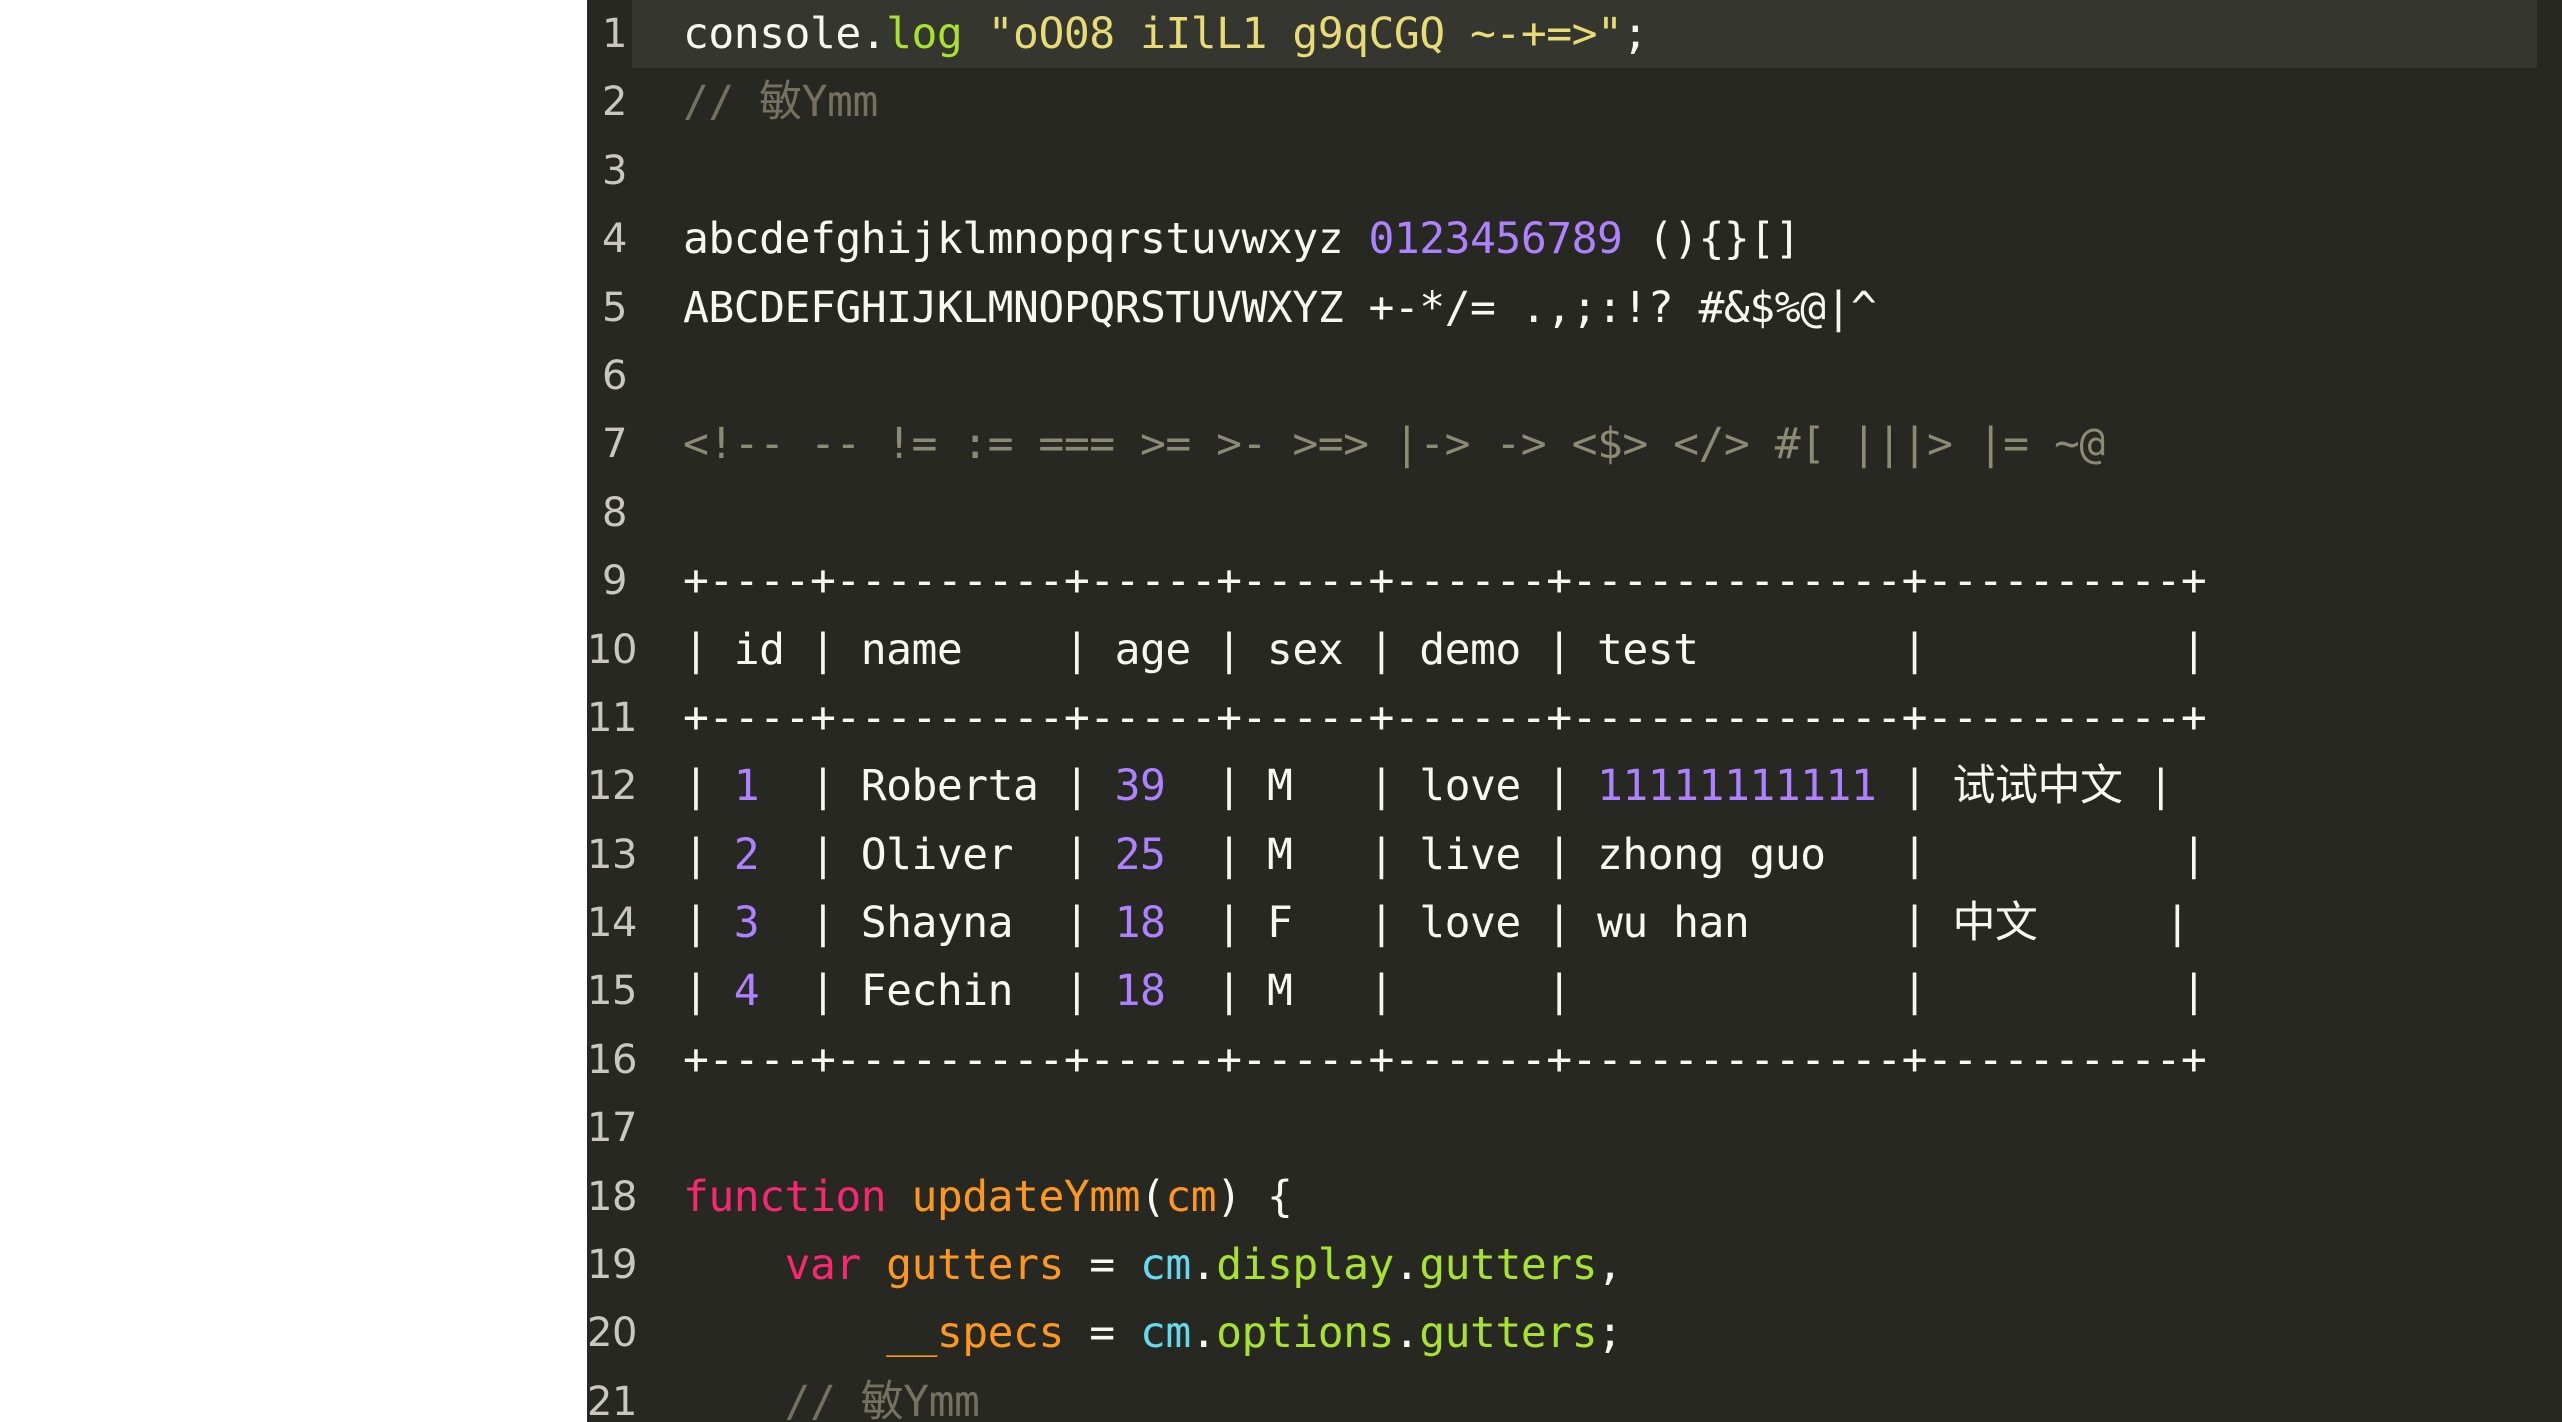  What do you see at coordinates (612, 649) in the screenshot?
I see `line-number: 10` at bounding box center [612, 649].